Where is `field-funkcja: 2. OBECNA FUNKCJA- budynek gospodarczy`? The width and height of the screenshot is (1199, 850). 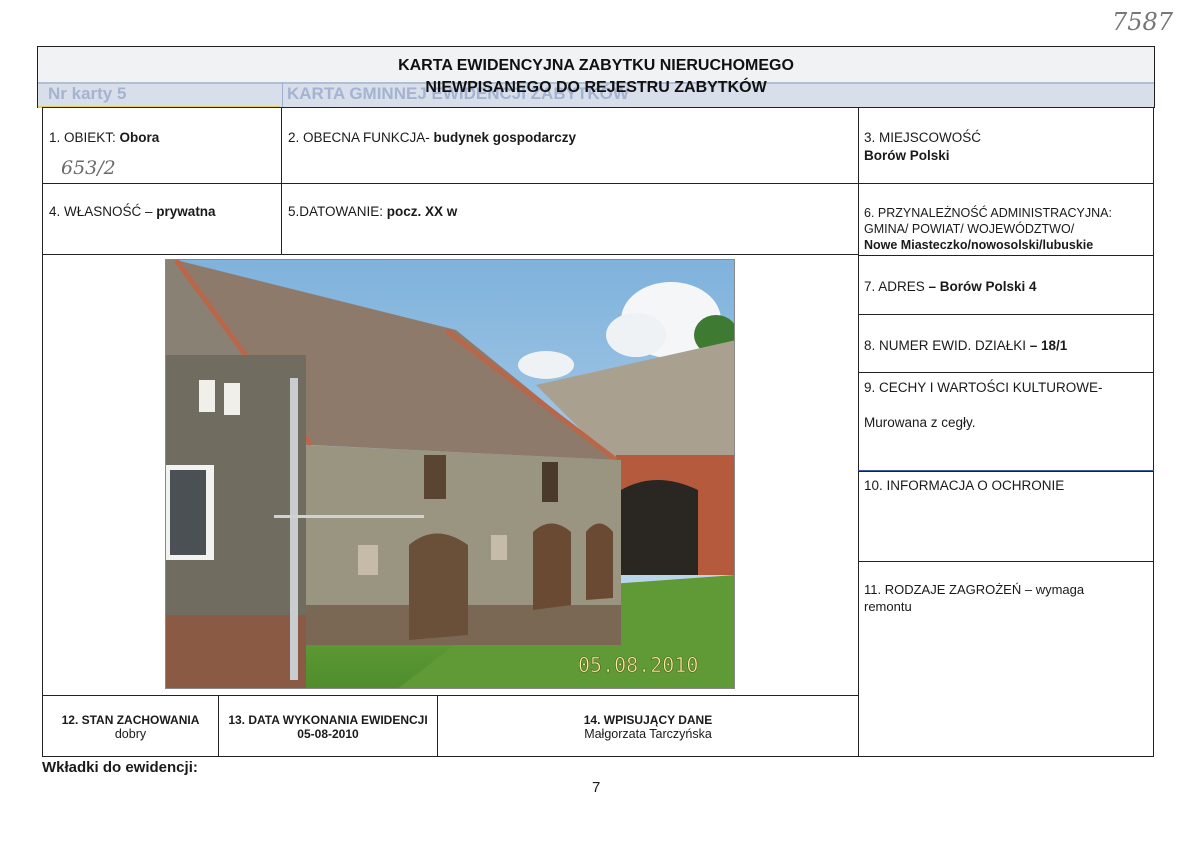
field-funkcja: 2. OBECNA FUNKCJA- budynek gospodarczy is located at coordinates (570, 145).